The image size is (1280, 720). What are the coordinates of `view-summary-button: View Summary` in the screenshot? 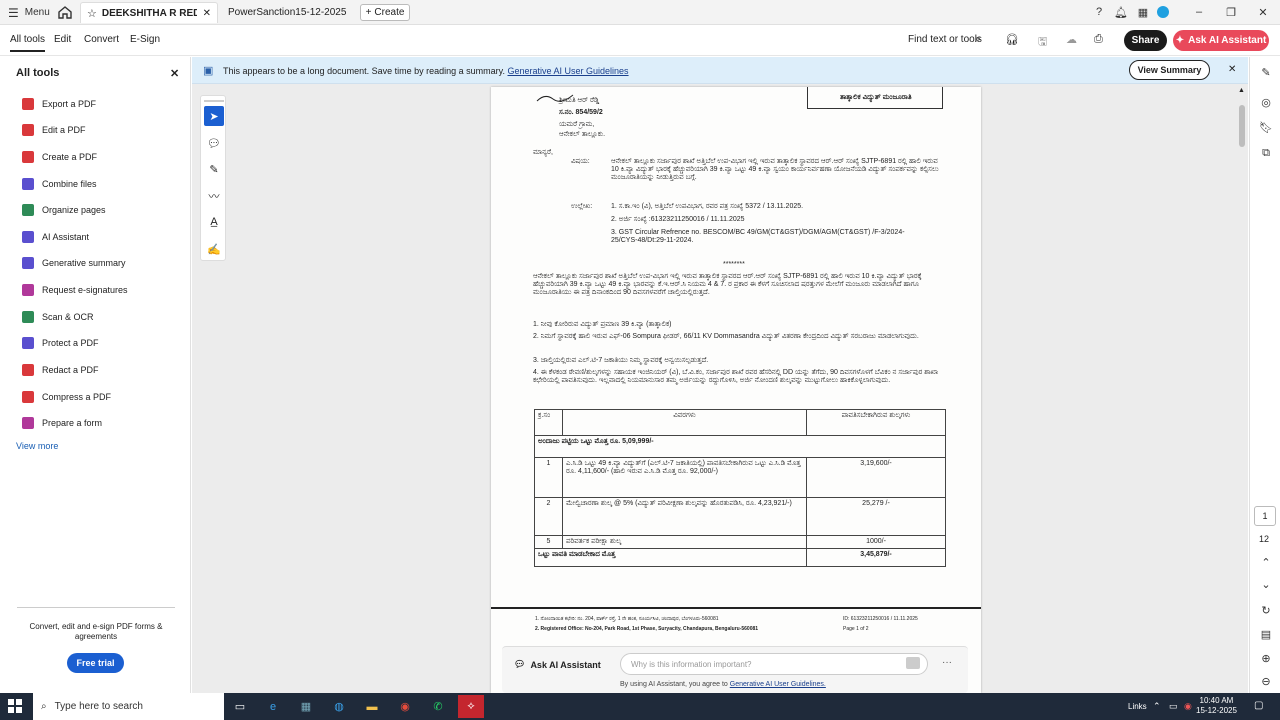 It's located at (1169, 70).